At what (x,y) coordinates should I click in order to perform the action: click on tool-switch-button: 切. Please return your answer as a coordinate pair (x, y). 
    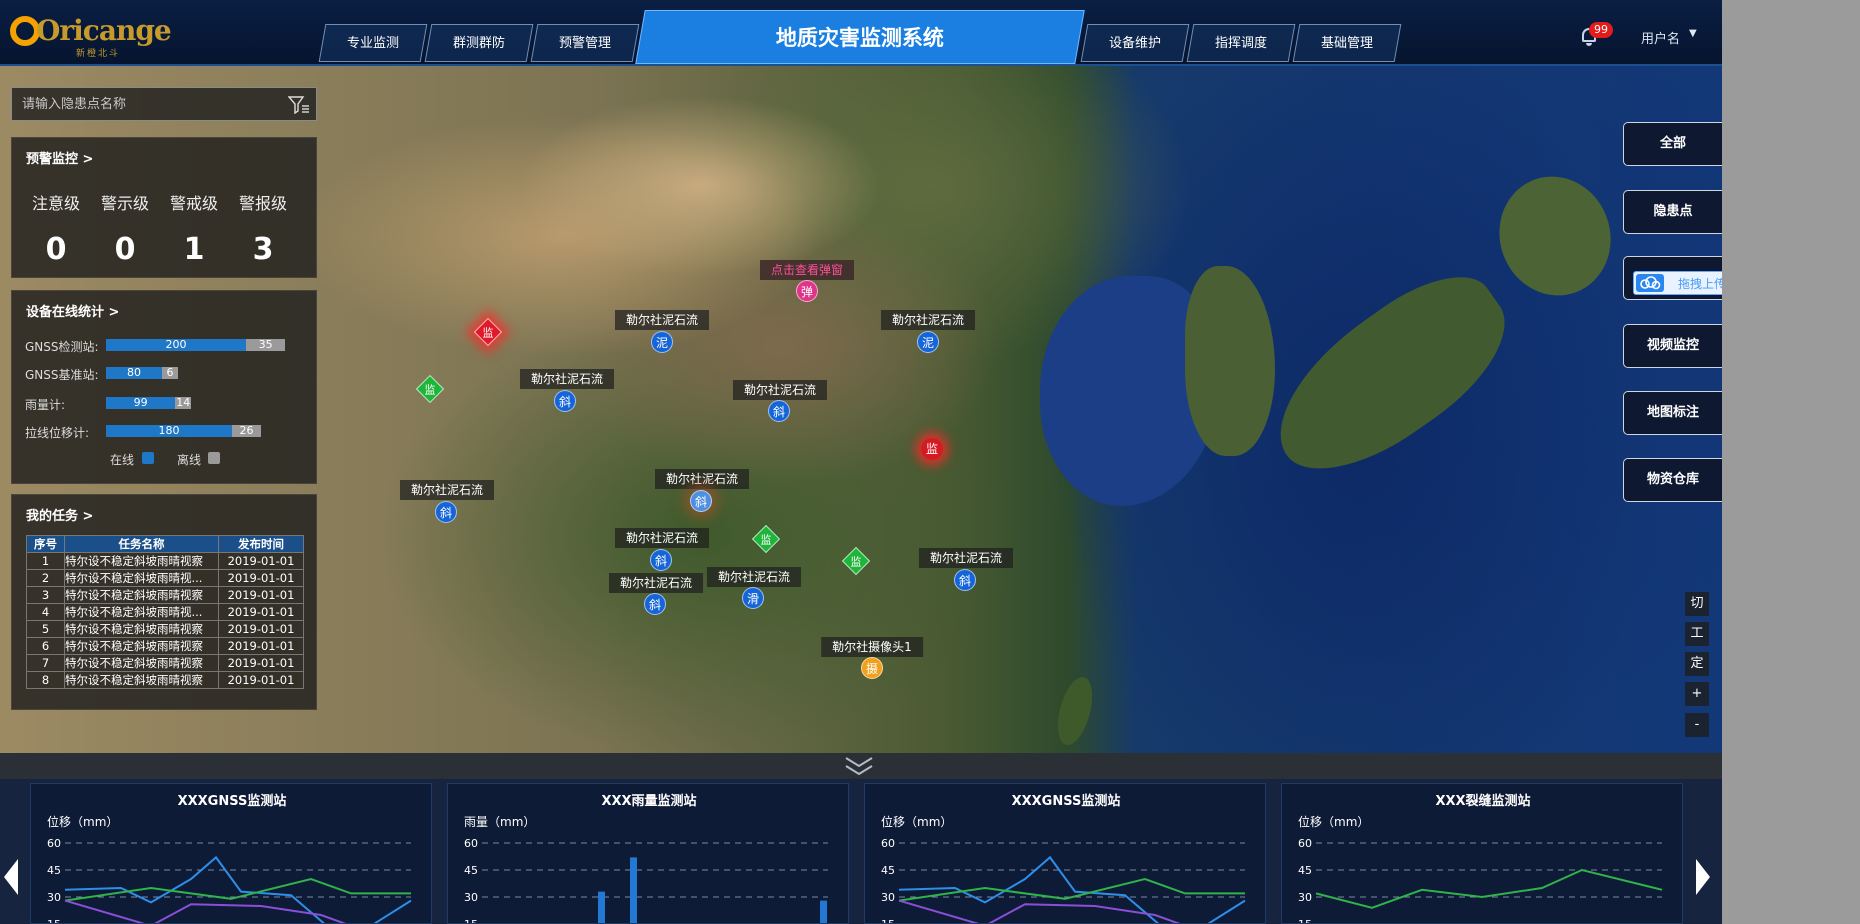
    Looking at the image, I should click on (1697, 604).